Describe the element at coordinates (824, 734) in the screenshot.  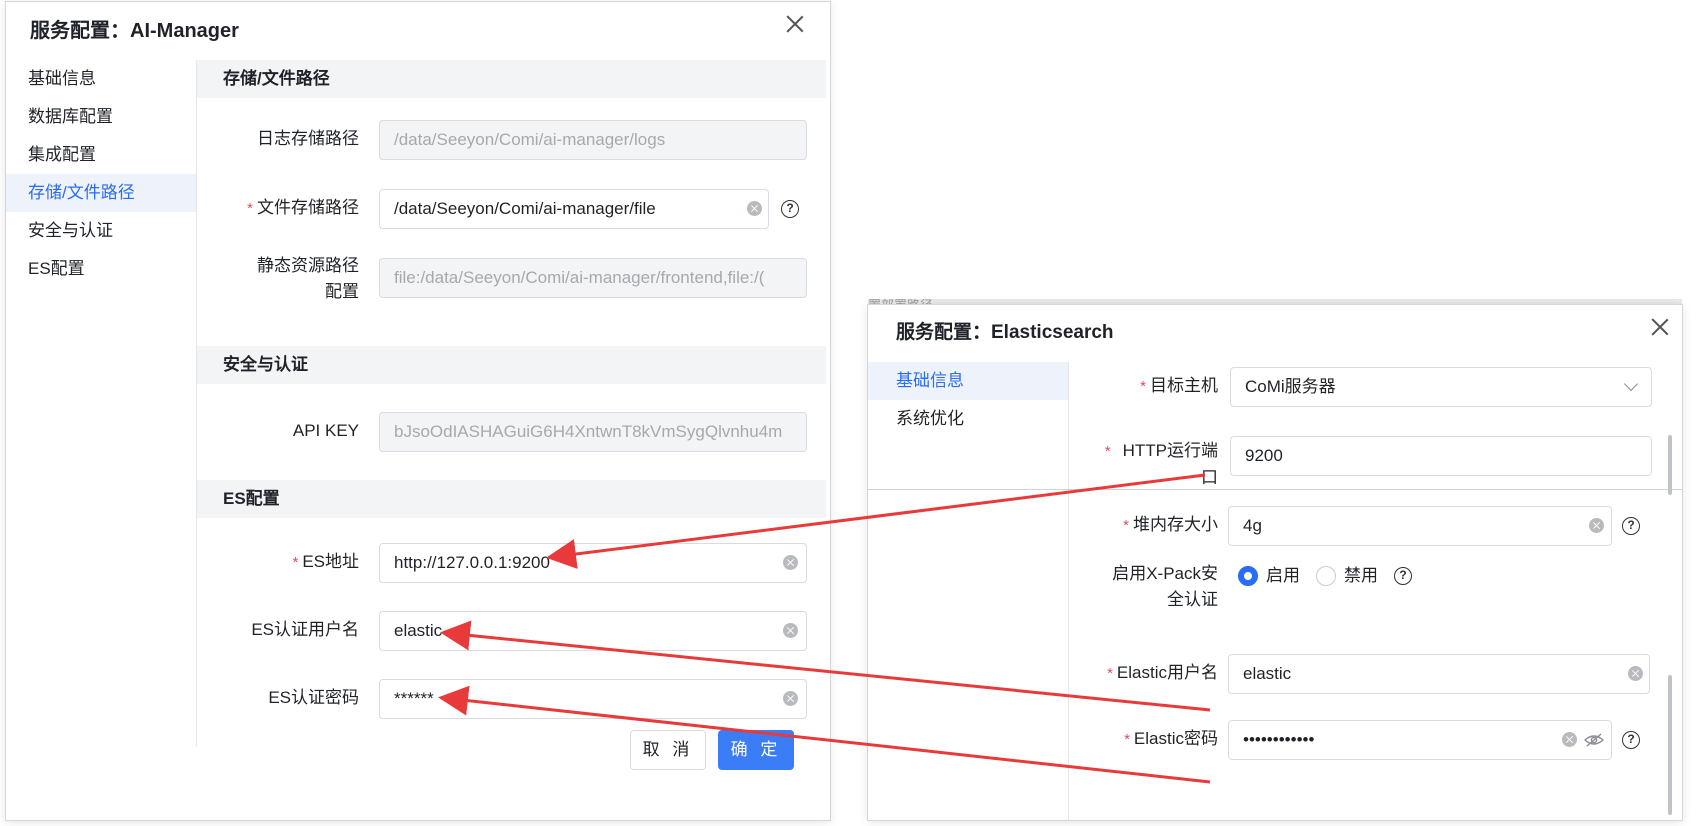
I see `arrow-pass-to-es-password` at that location.